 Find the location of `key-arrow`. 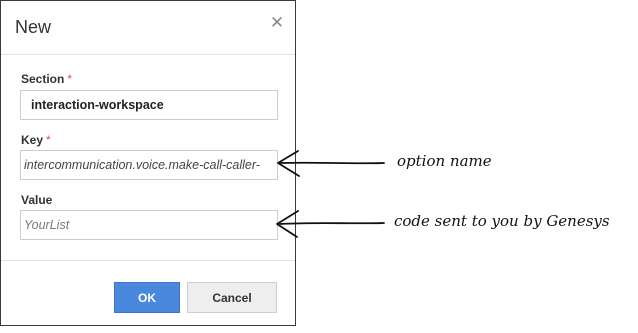

key-arrow is located at coordinates (331, 163).